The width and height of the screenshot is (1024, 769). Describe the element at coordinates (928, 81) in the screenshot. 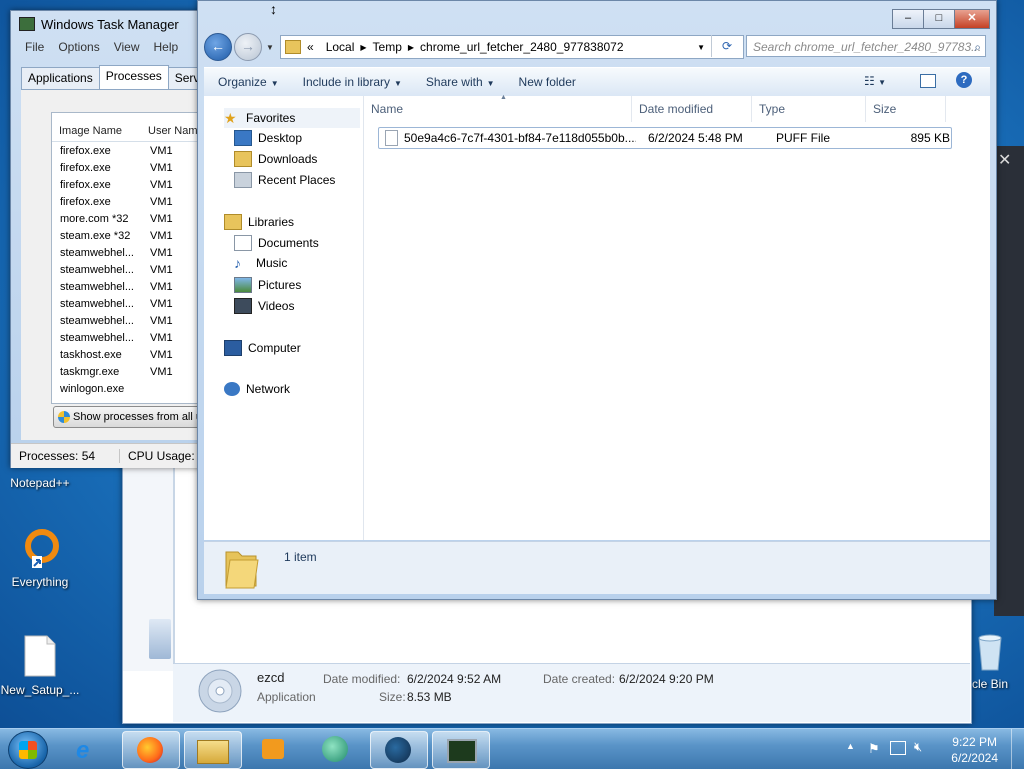

I see `preview-pane-button` at that location.